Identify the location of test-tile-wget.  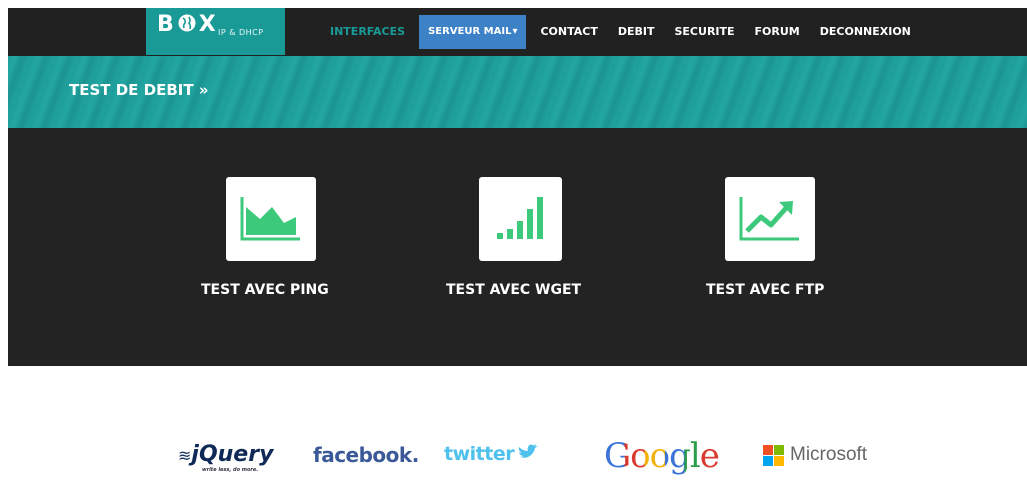
(520, 219).